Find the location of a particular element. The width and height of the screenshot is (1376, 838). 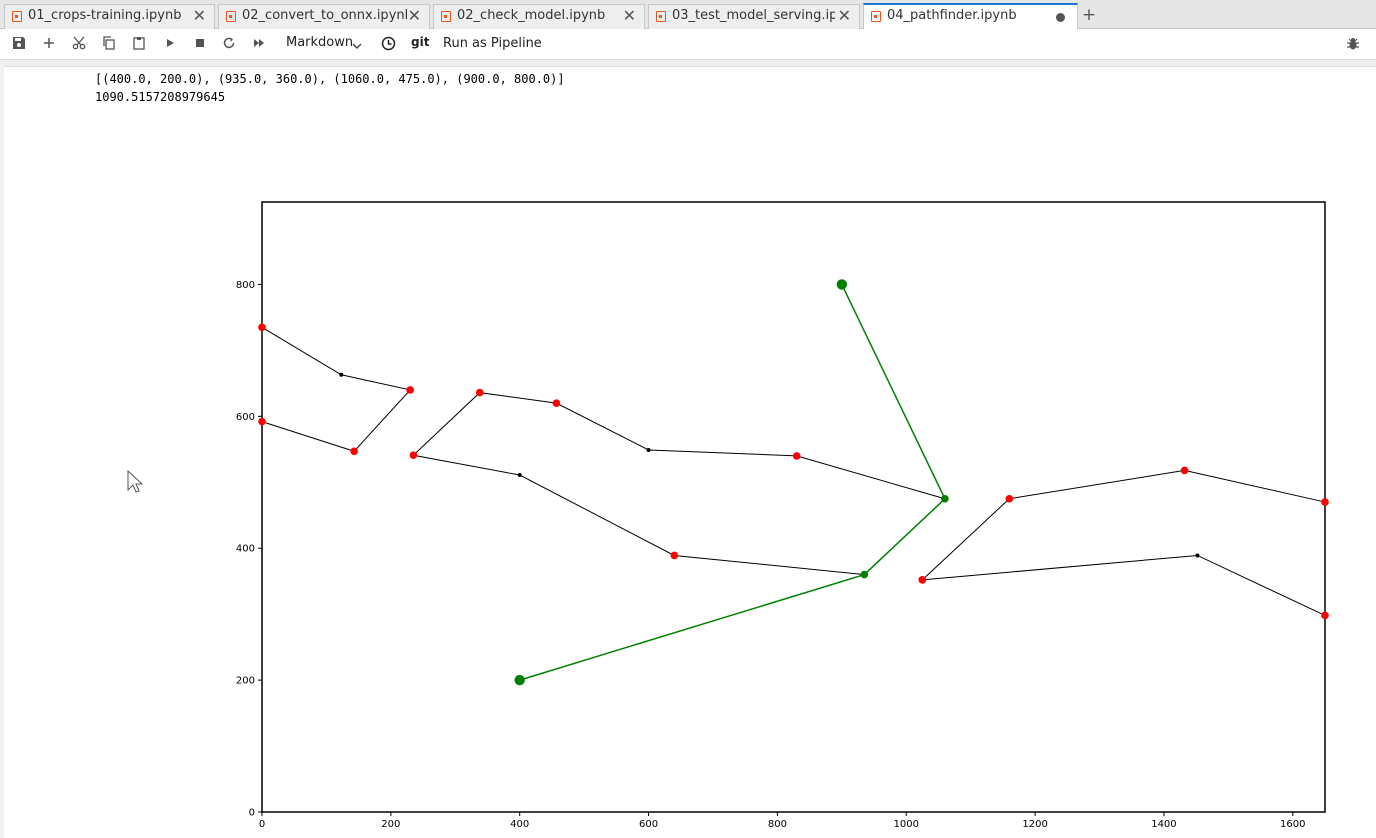

mouse-cursor-icon is located at coordinates (135, 481).